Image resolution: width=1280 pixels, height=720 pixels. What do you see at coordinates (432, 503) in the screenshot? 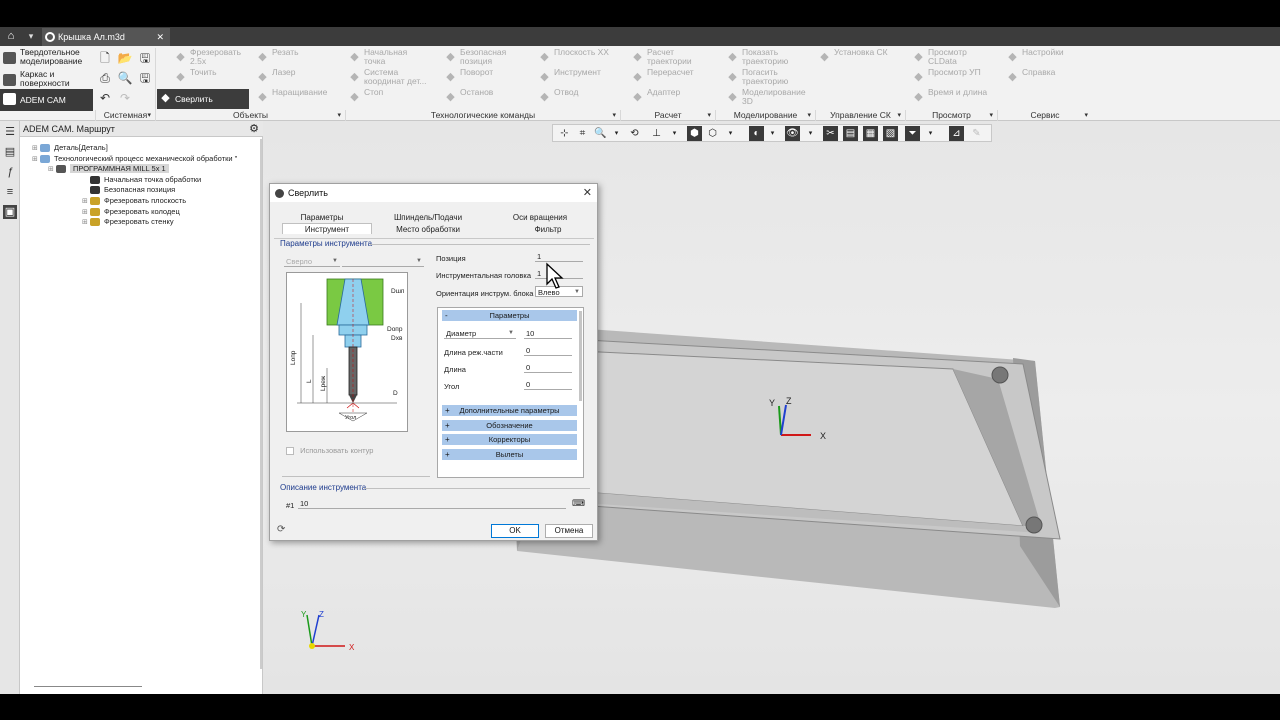
I see `description-input: 10` at bounding box center [432, 503].